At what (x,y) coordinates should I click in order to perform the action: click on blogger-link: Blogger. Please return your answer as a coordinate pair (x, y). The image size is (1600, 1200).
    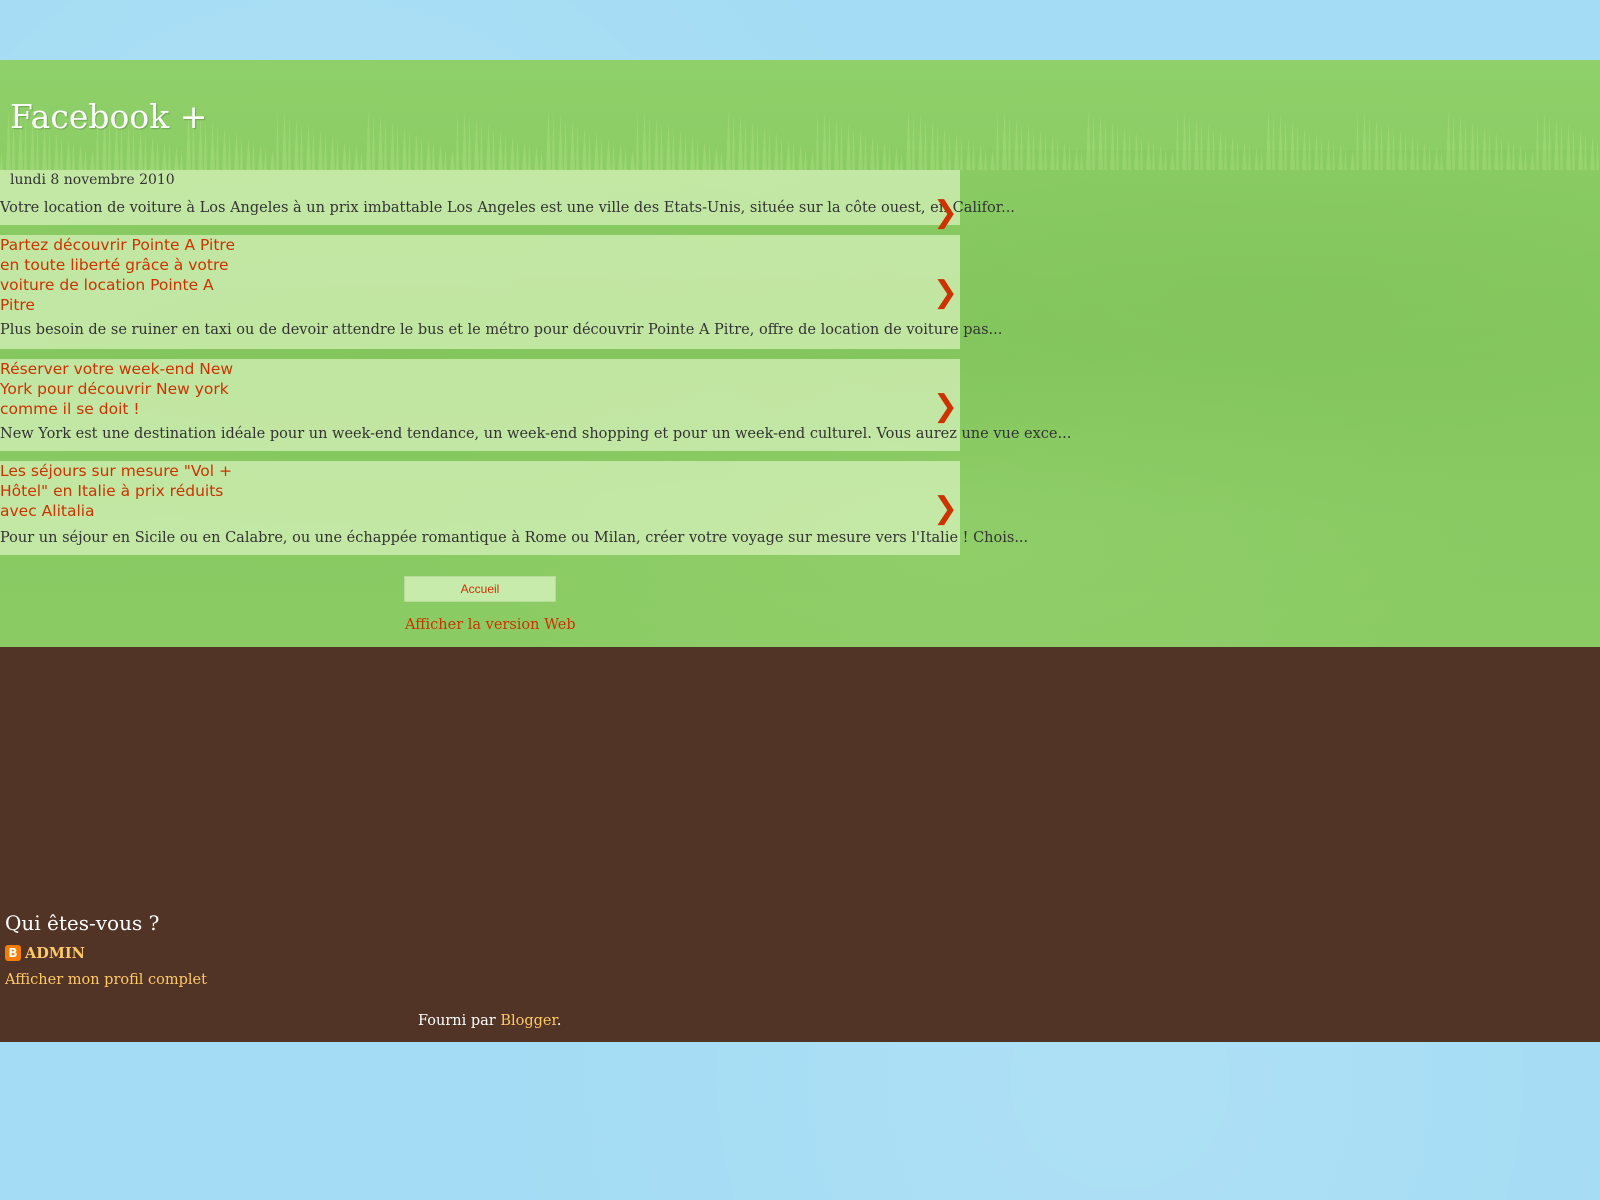
    Looking at the image, I should click on (528, 1021).